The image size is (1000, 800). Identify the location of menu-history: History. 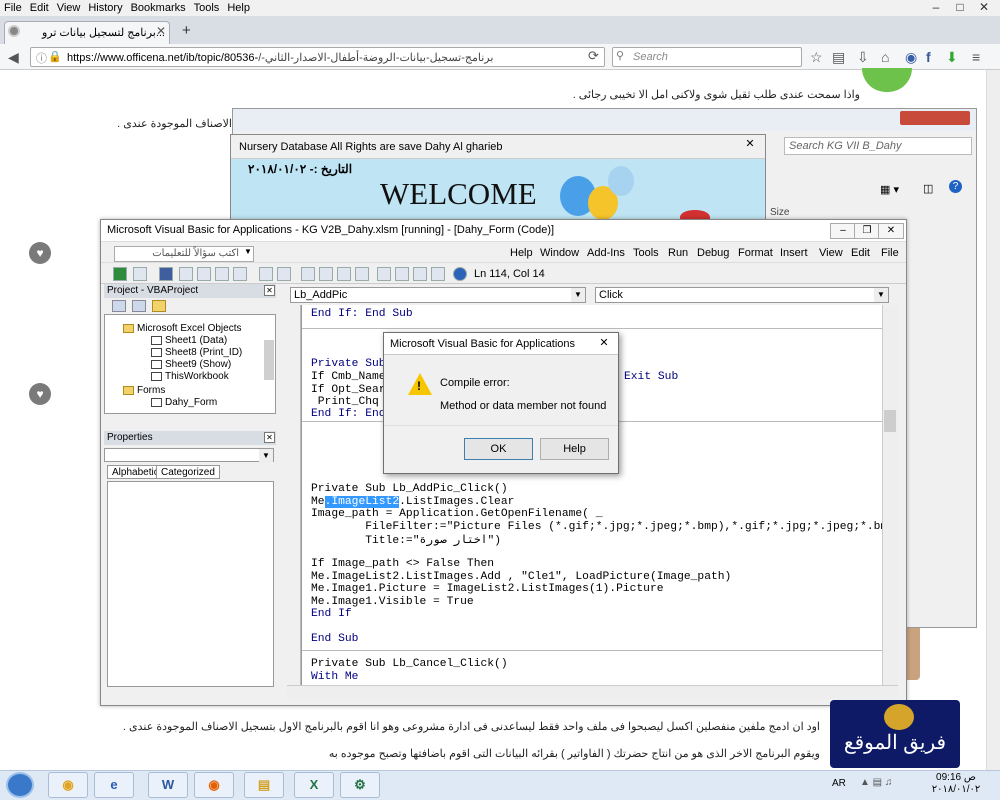
(105, 7).